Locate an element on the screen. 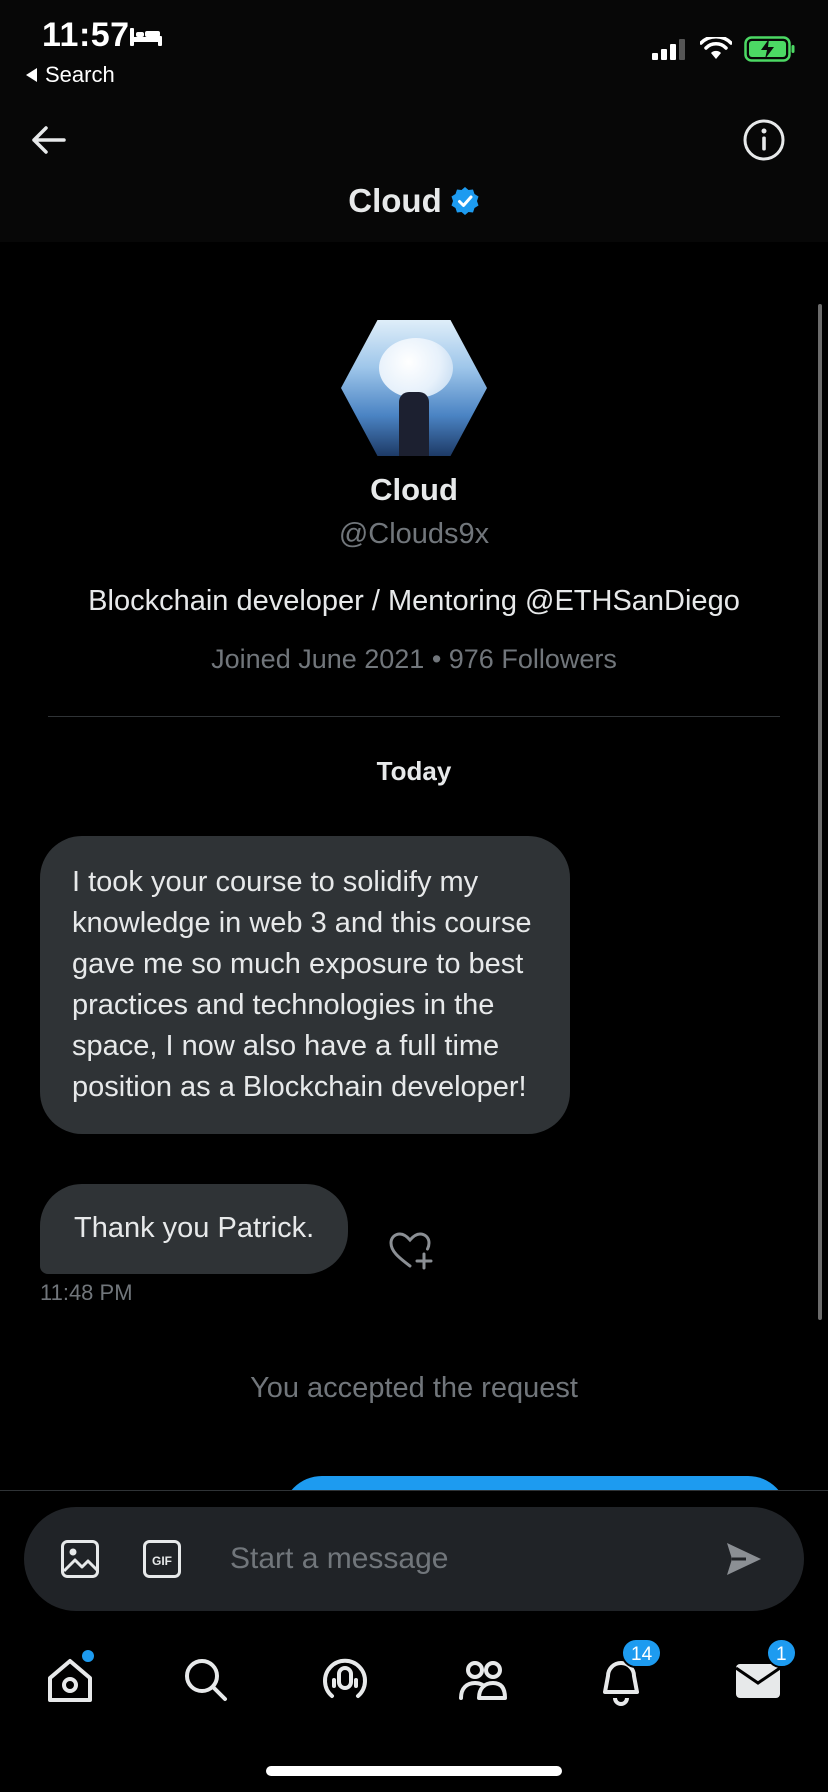 The width and height of the screenshot is (828, 1792). add-reaction-icon is located at coordinates (411, 1251).